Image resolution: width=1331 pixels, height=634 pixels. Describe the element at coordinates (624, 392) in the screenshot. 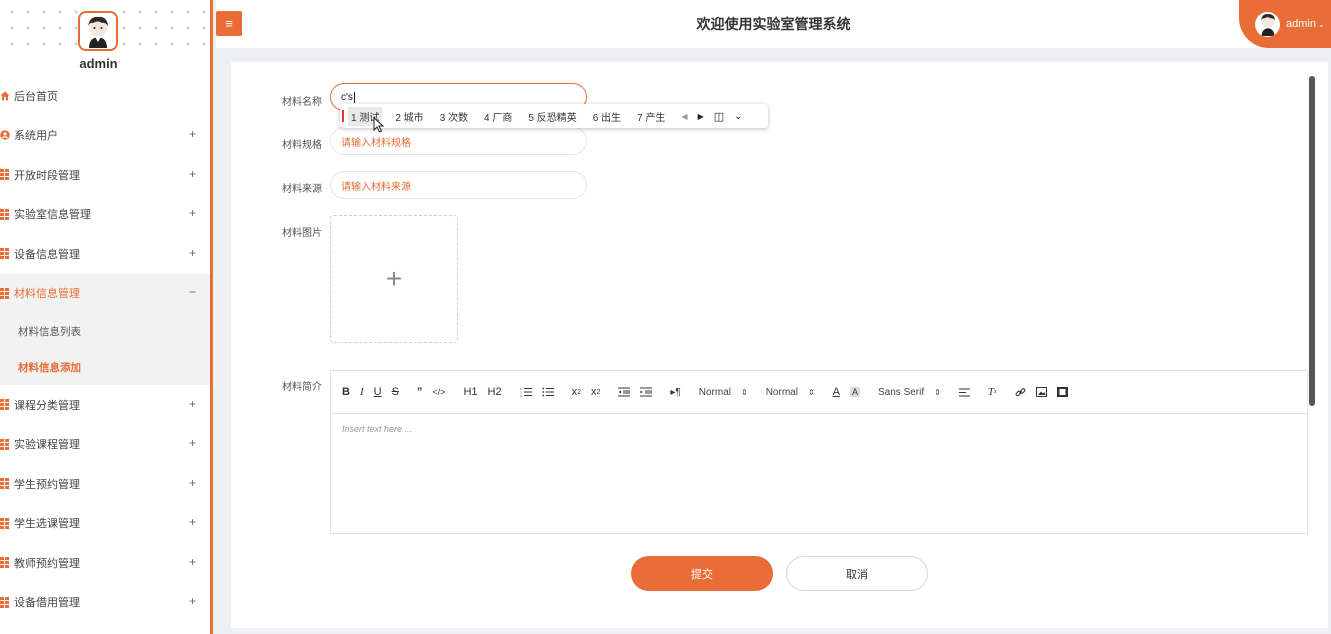

I see `outdent-icon` at that location.